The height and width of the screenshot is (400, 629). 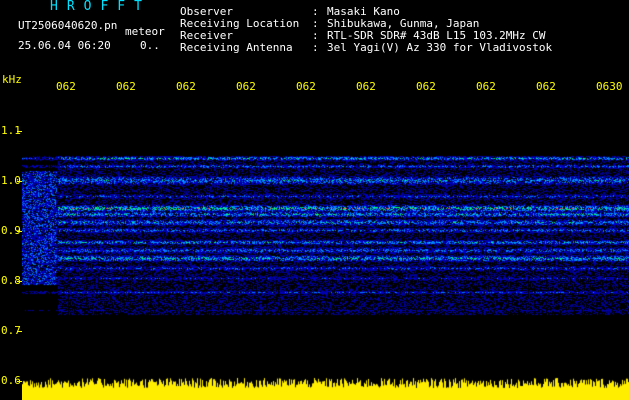 I want to click on observer-value: Masaki Kano, so click(x=363, y=11).